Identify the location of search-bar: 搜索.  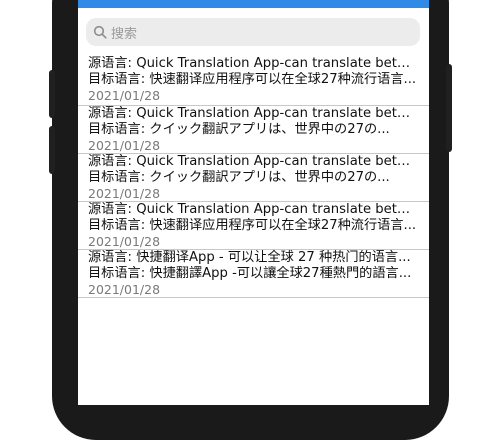
(253, 32).